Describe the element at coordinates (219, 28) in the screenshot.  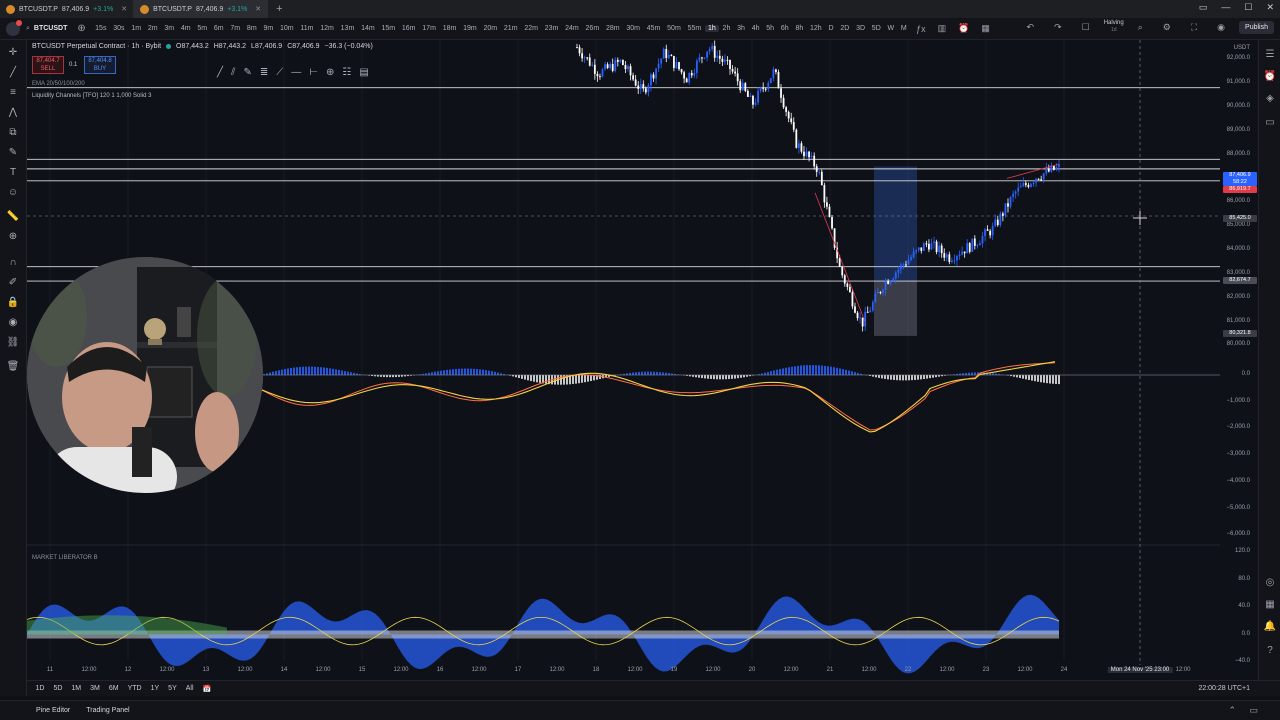
I see `timeframe-6m: 6m` at that location.